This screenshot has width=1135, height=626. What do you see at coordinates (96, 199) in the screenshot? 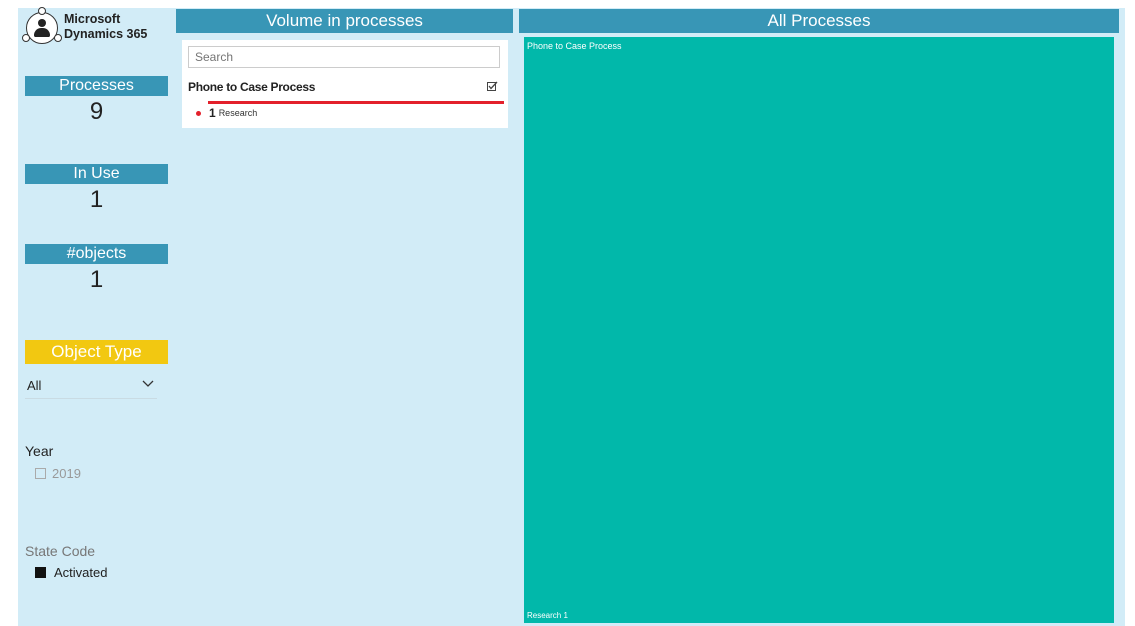
I see `in-use-value: 1` at bounding box center [96, 199].